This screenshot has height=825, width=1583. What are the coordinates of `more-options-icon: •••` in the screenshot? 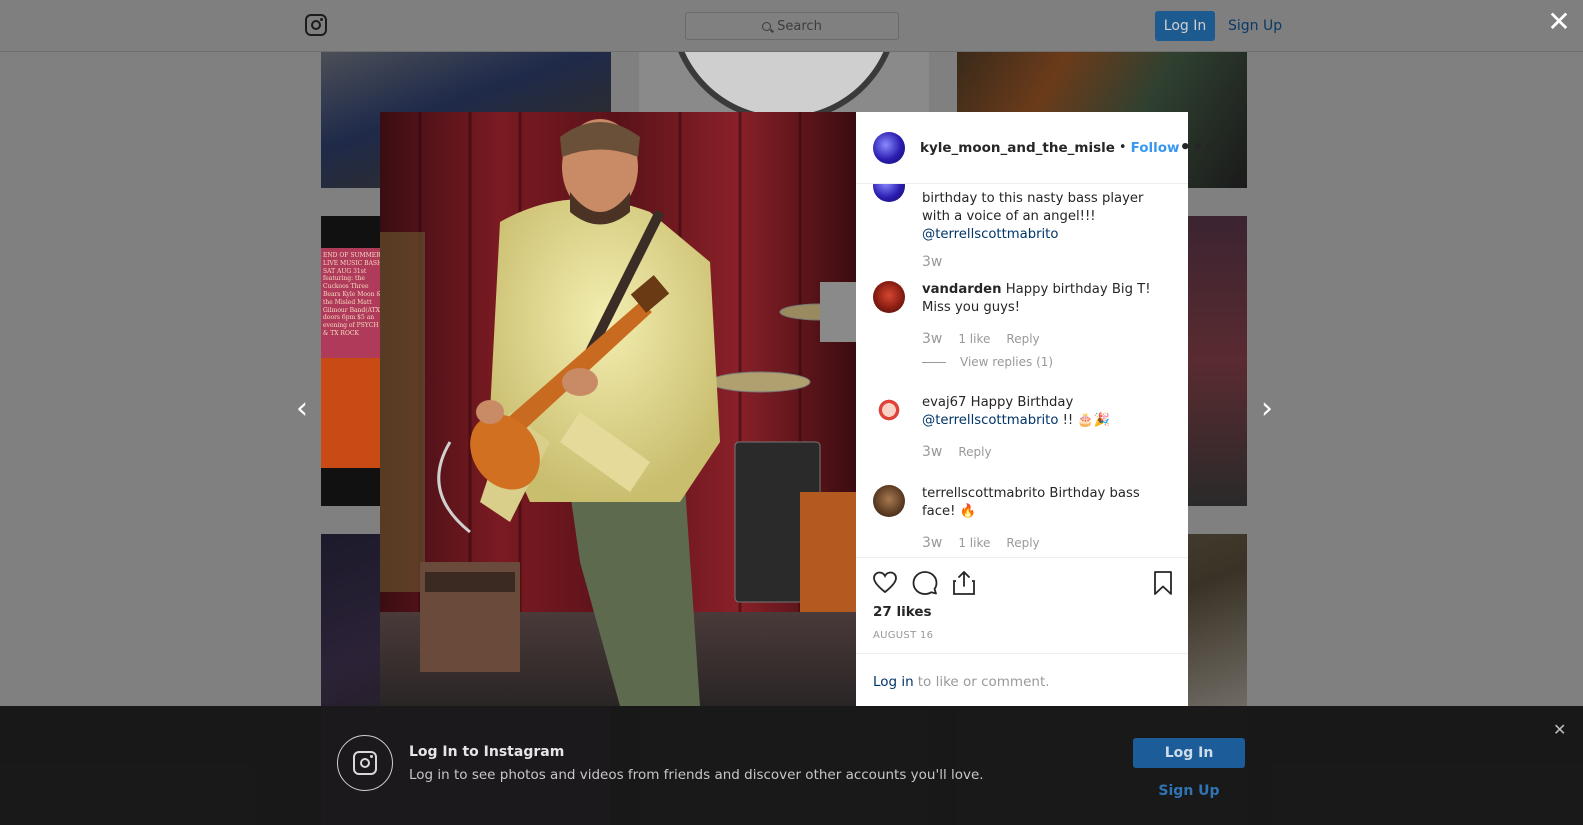 It's located at (1199, 147).